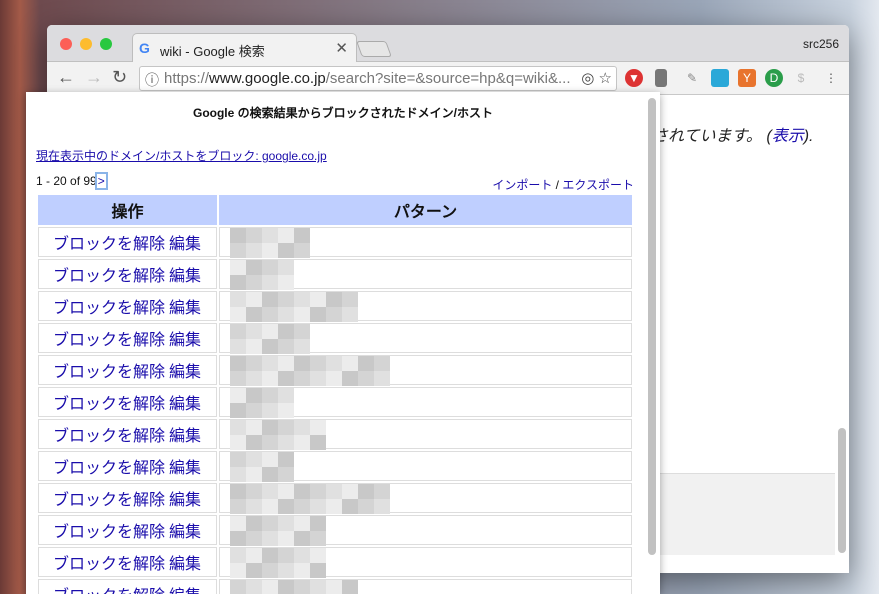 Image resolution: width=879 pixels, height=594 pixels. Describe the element at coordinates (144, 48) in the screenshot. I see `google-favicon-icon: G` at that location.